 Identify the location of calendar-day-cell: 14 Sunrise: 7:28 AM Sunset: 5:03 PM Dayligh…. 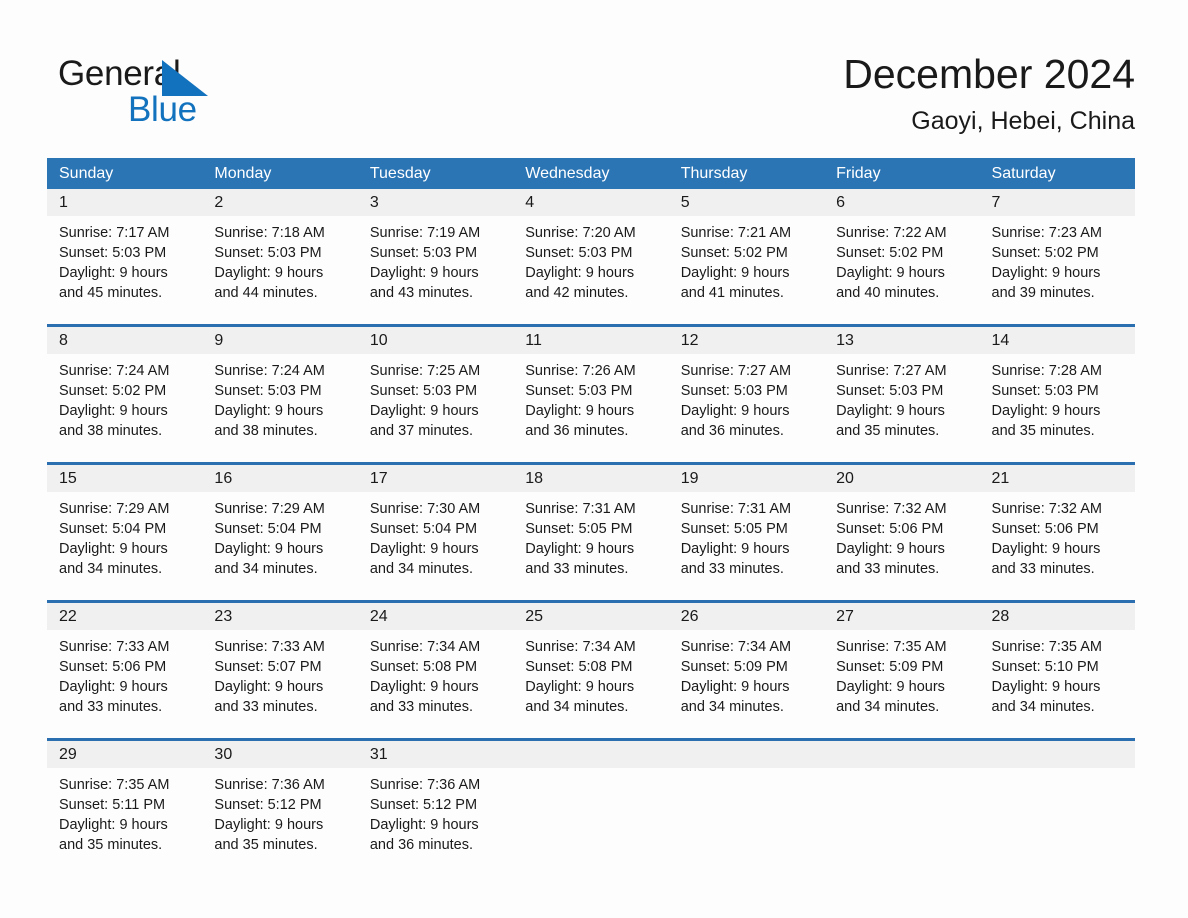
(1057, 392).